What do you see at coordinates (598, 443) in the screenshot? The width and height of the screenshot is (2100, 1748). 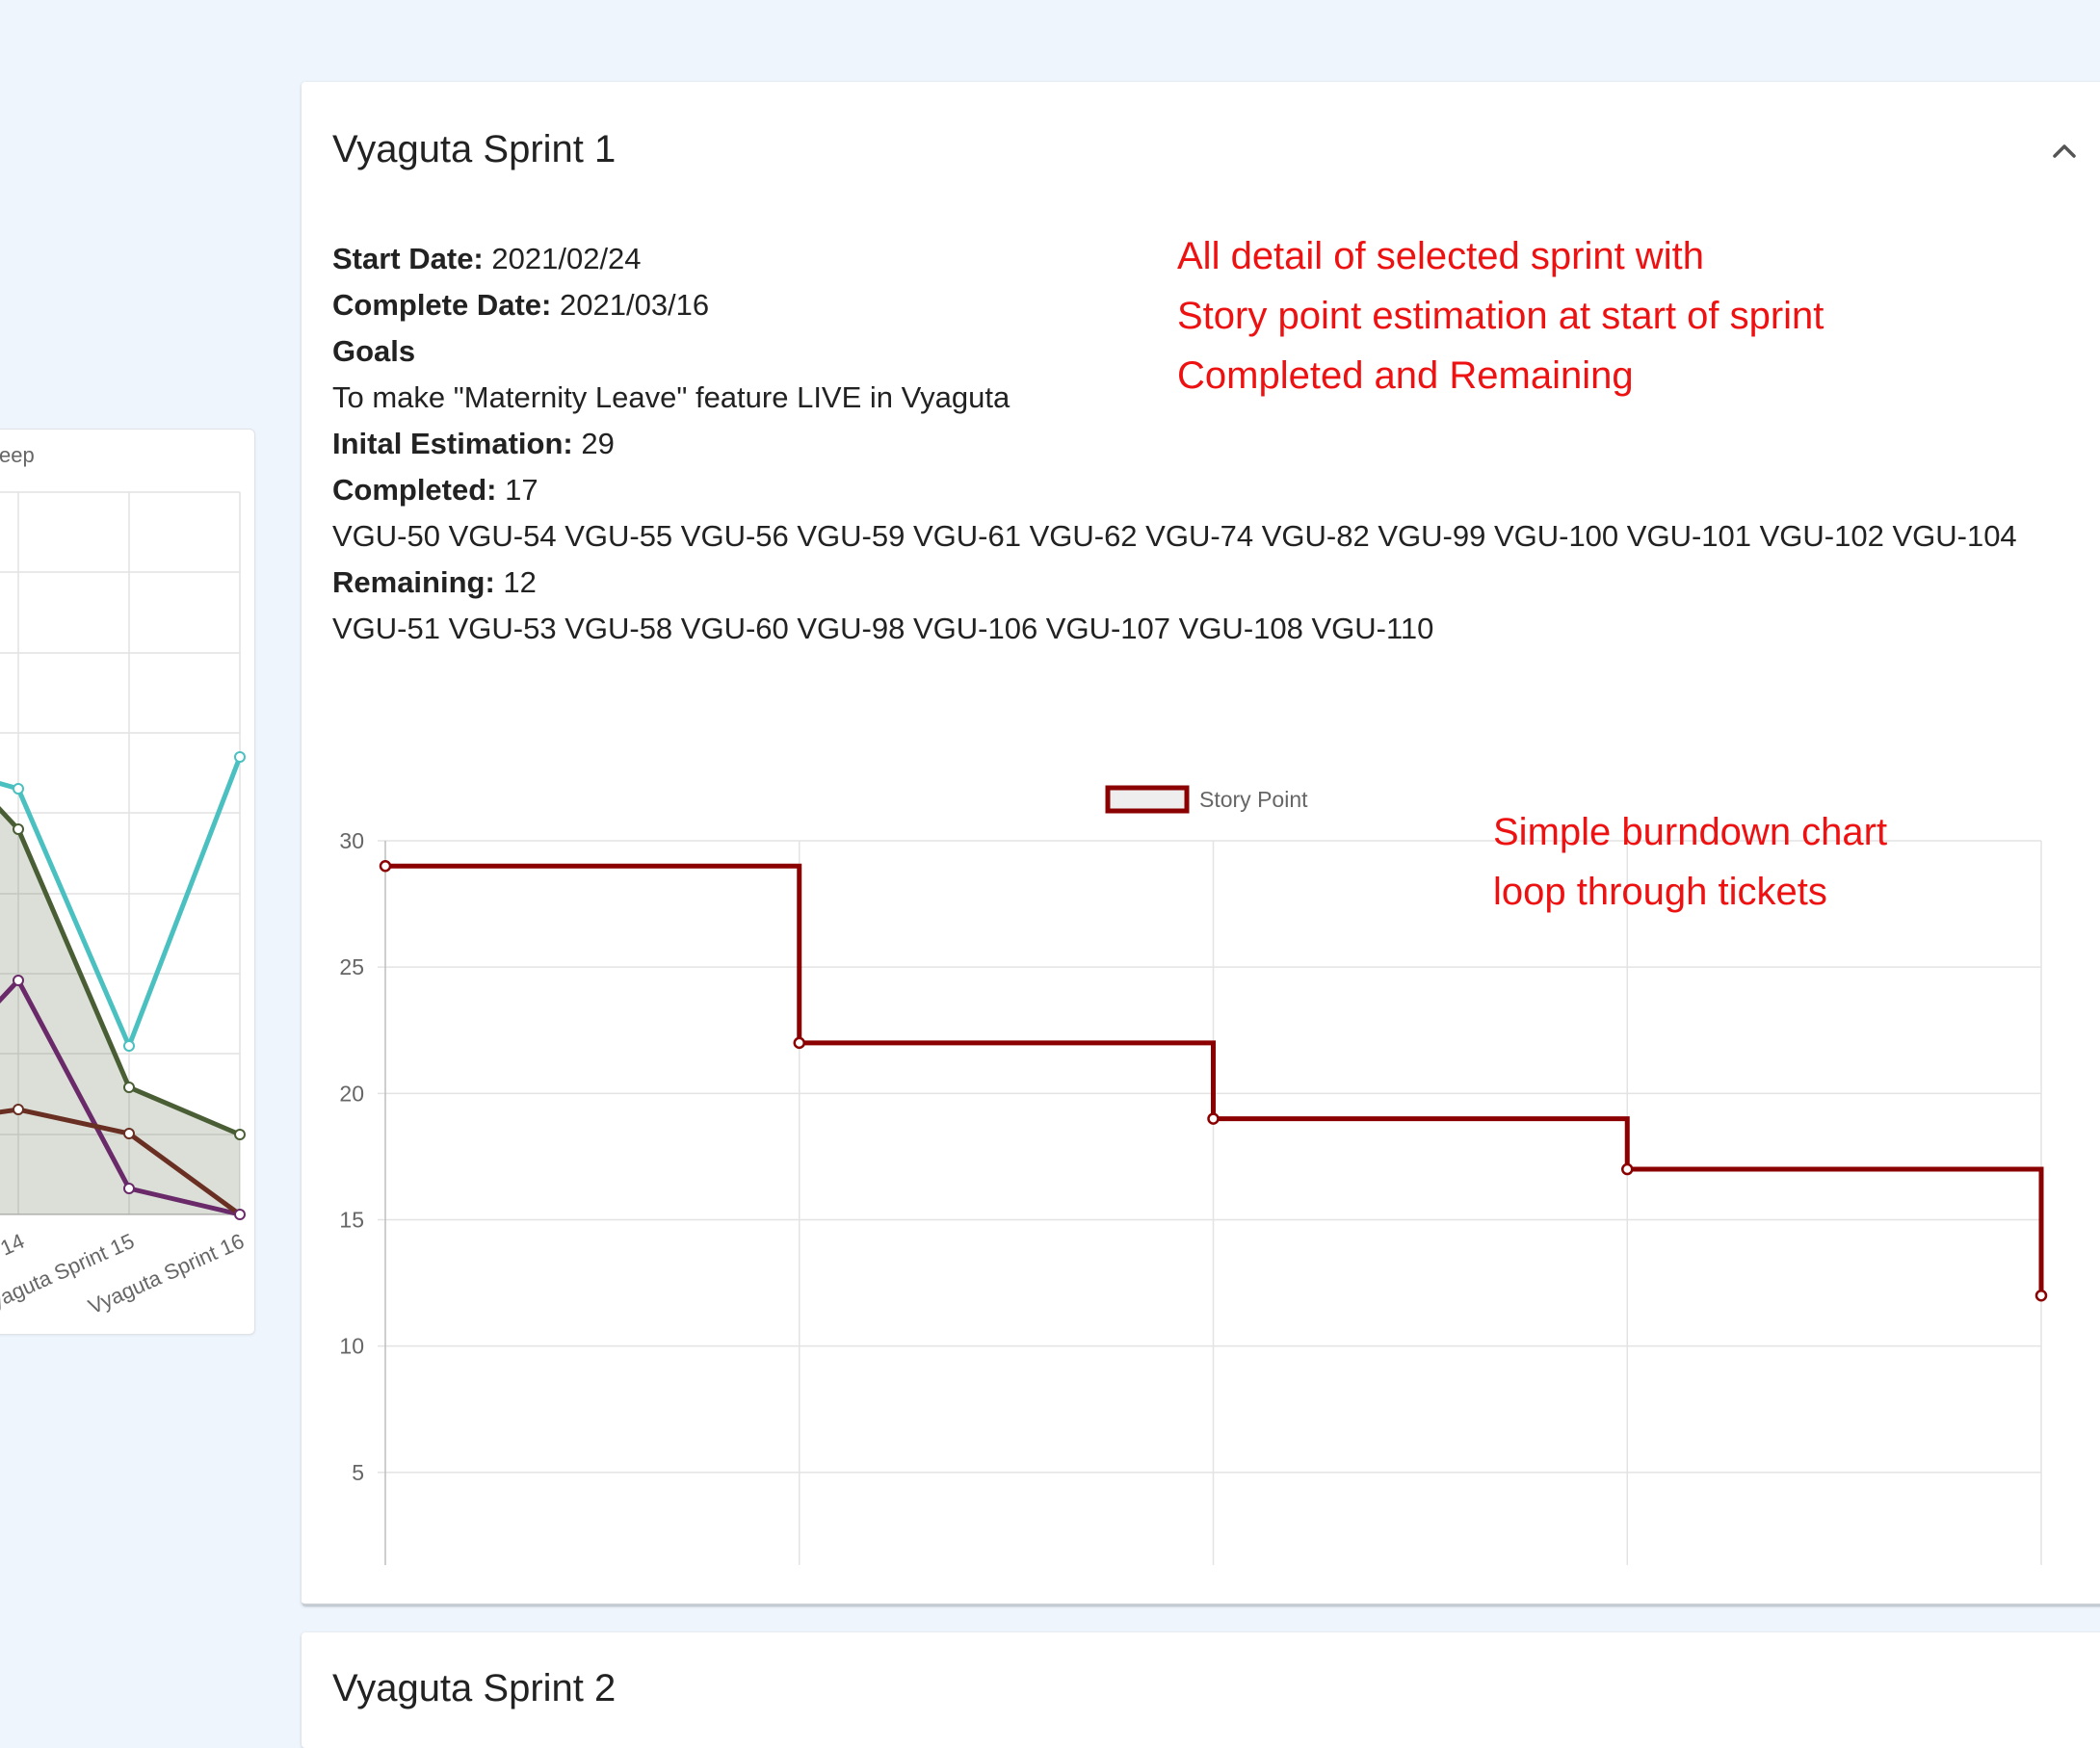 I see `estimation-value: 29` at bounding box center [598, 443].